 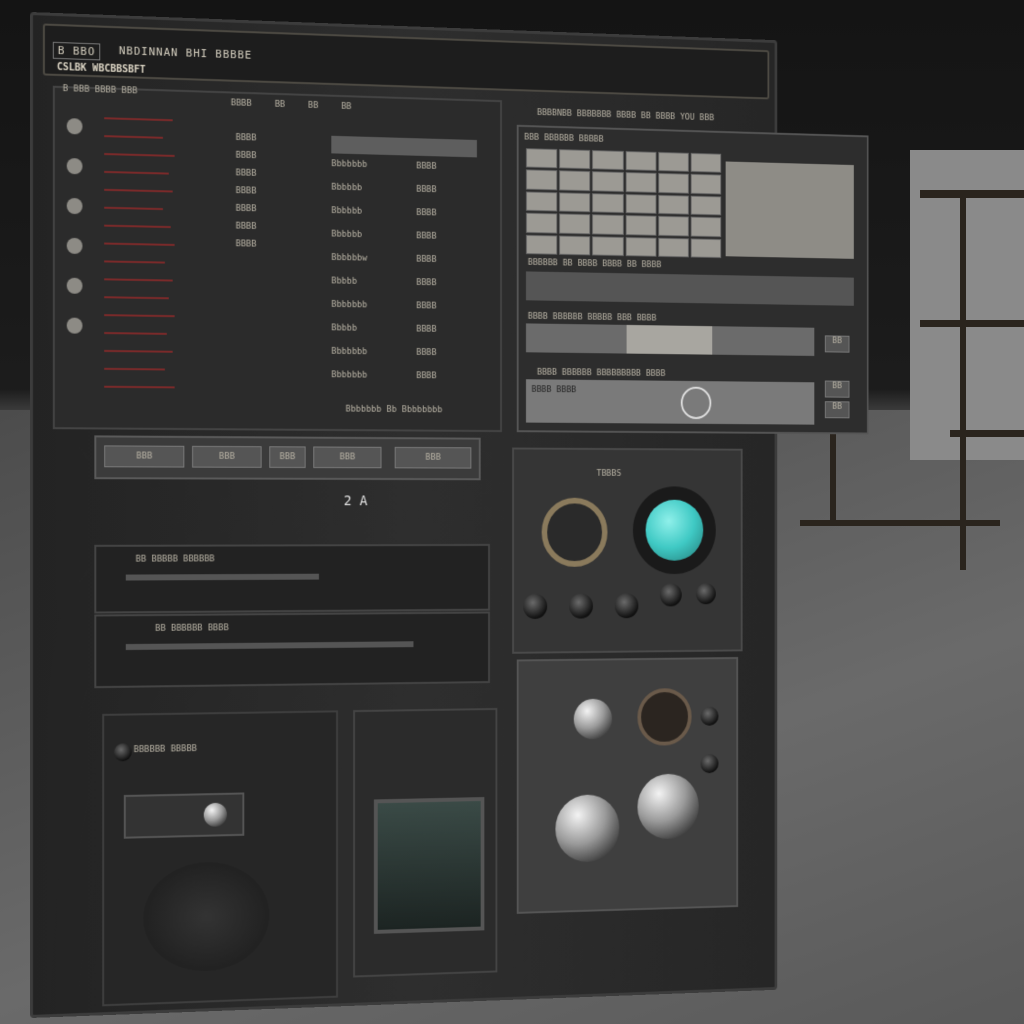 I want to click on control-panel-upper: TBBBS, so click(x=627, y=551).